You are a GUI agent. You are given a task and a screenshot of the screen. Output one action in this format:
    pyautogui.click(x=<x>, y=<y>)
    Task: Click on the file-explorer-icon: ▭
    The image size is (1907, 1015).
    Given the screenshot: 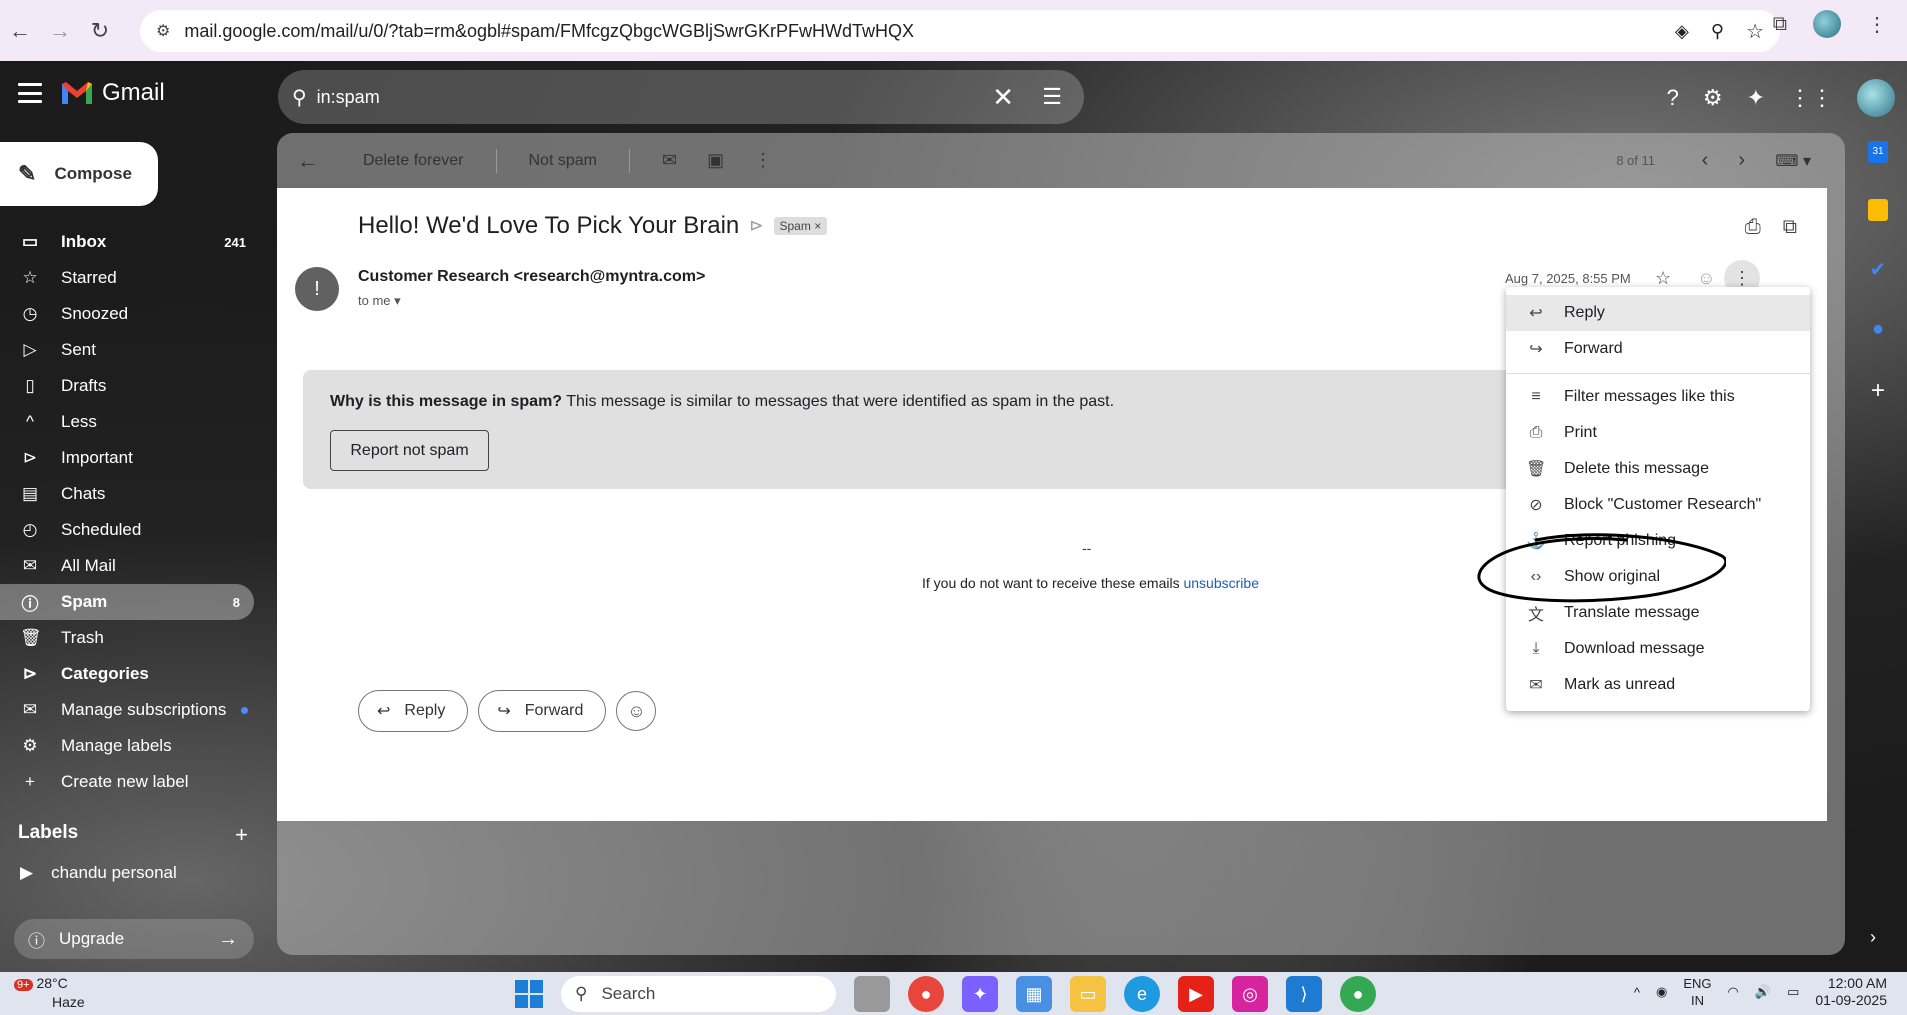 What is the action you would take?
    pyautogui.click(x=1088, y=994)
    